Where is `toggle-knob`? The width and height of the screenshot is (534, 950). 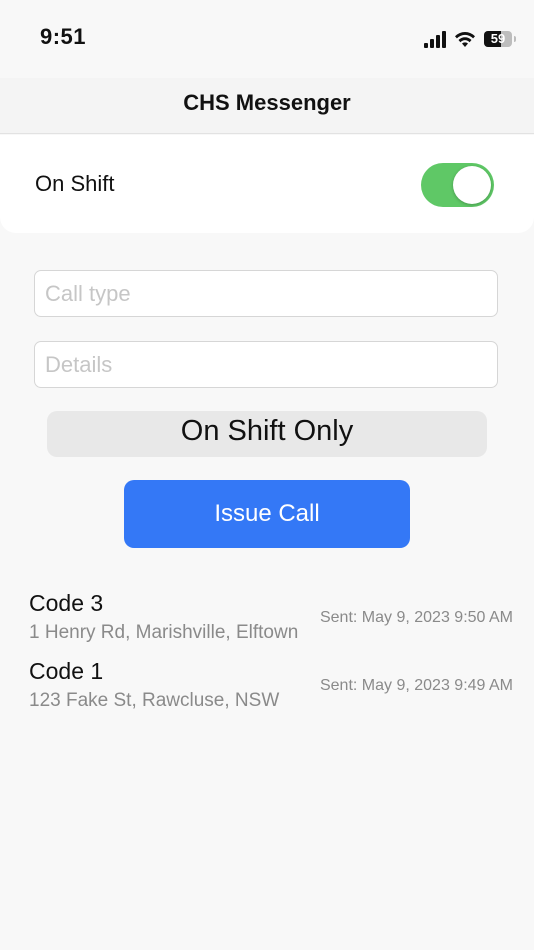 toggle-knob is located at coordinates (472, 185).